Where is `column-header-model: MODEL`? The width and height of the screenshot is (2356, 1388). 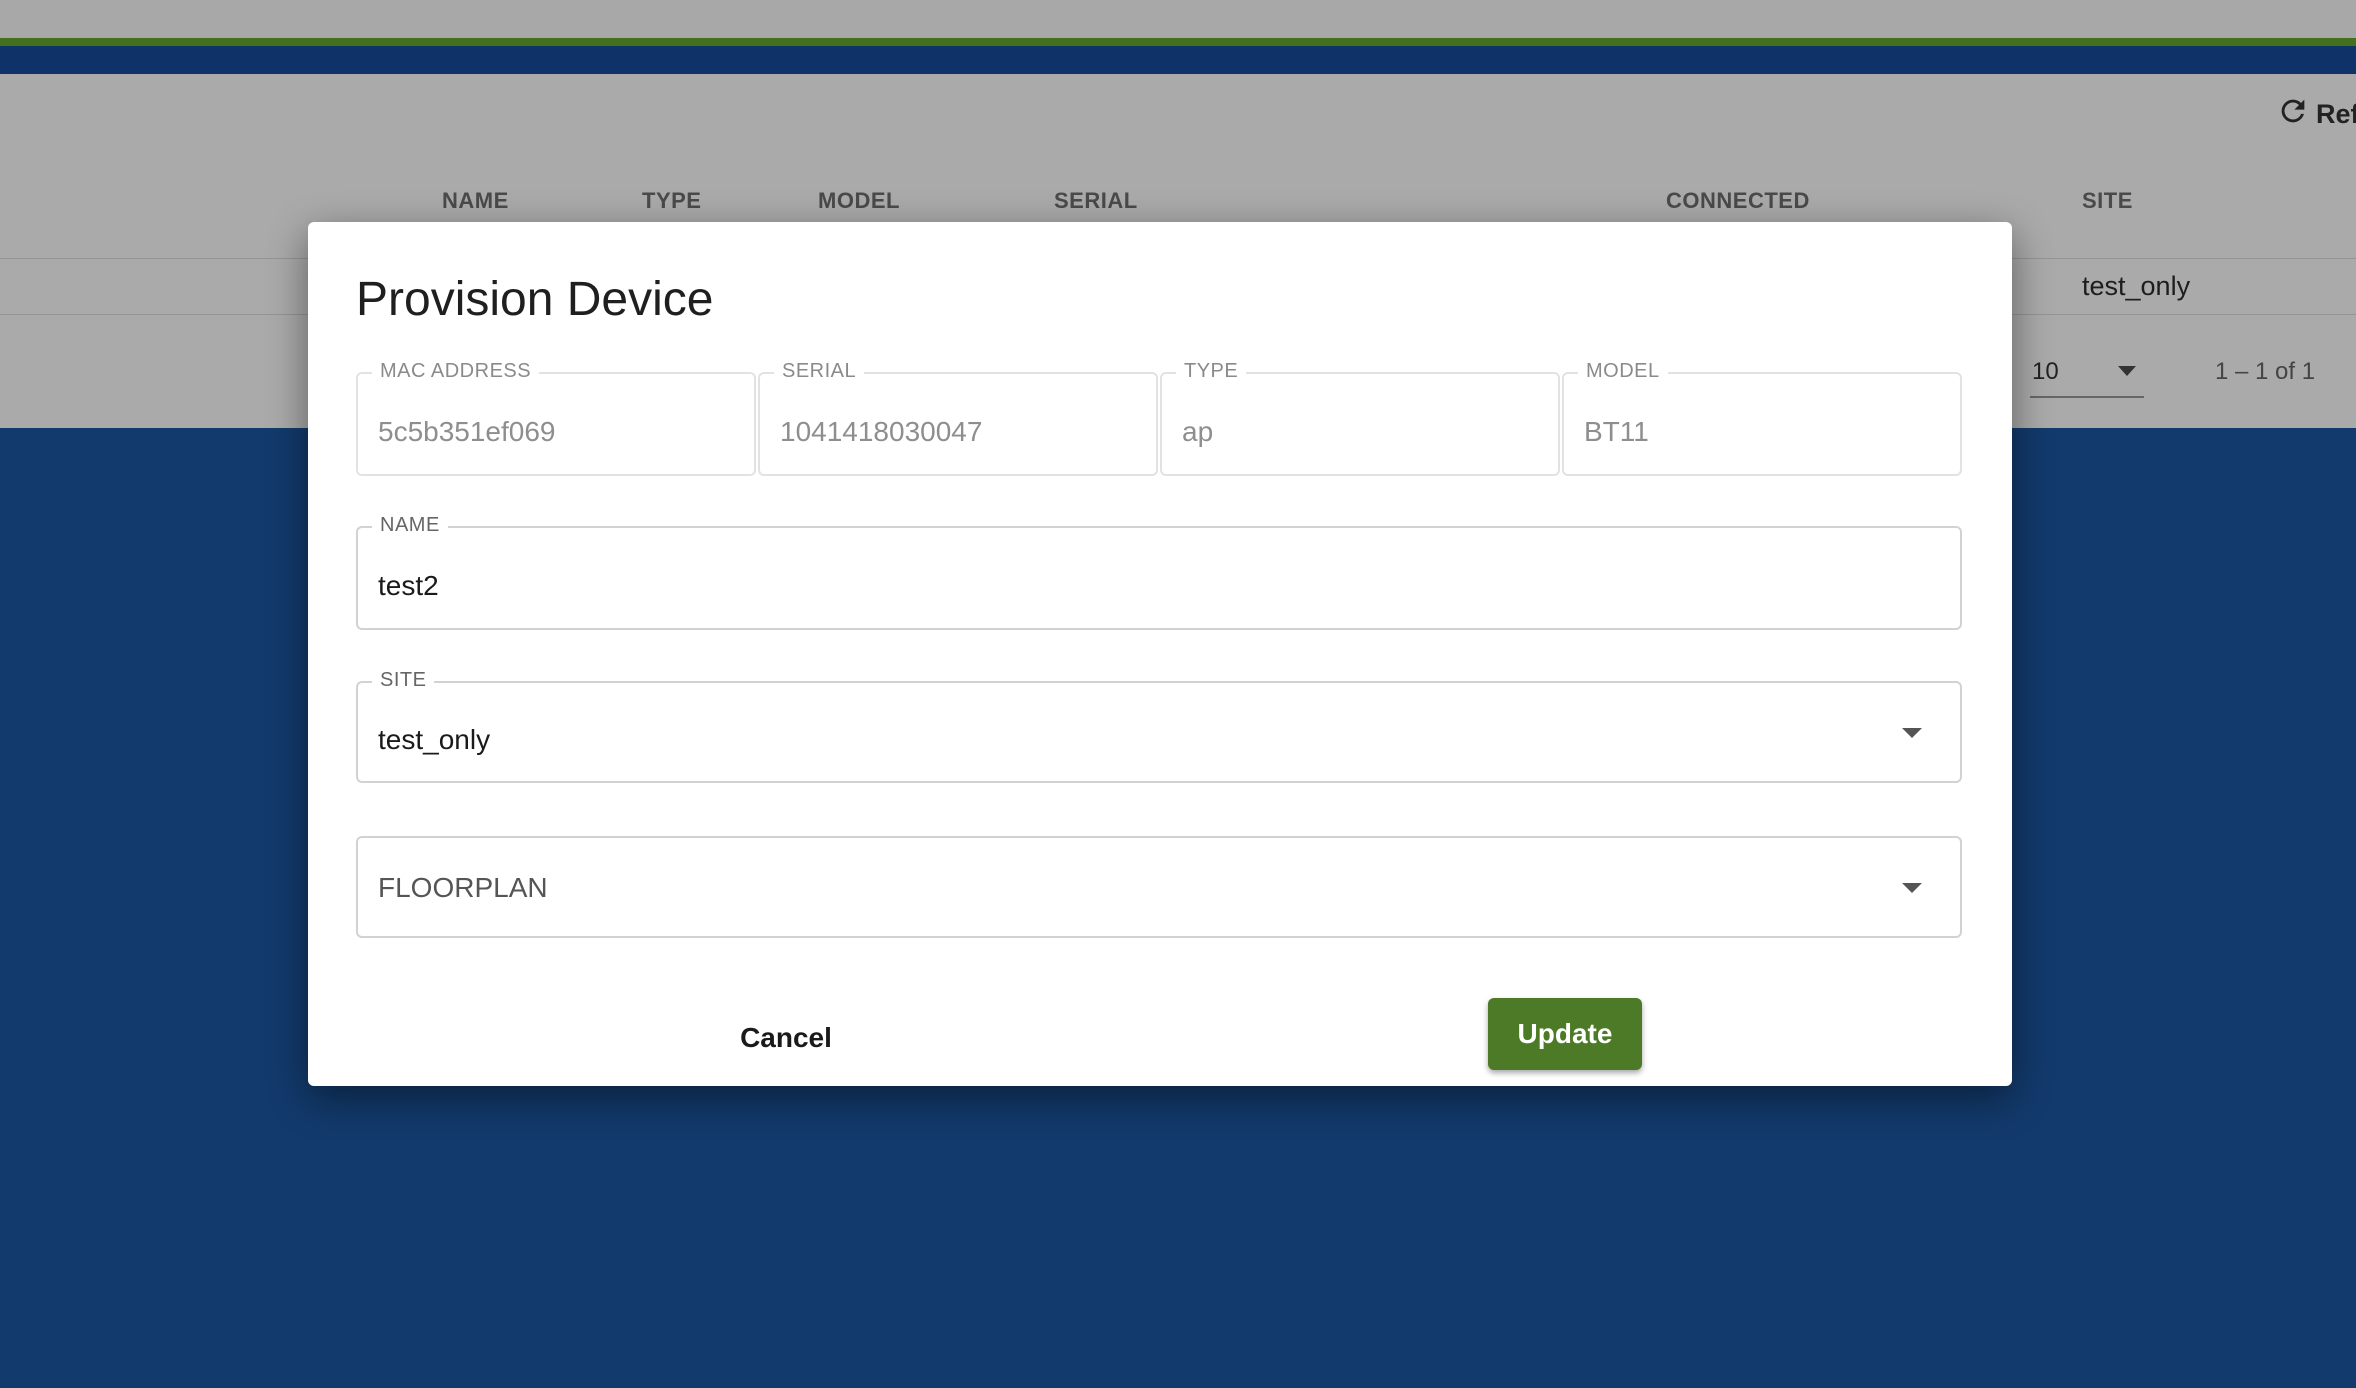 column-header-model: MODEL is located at coordinates (859, 201).